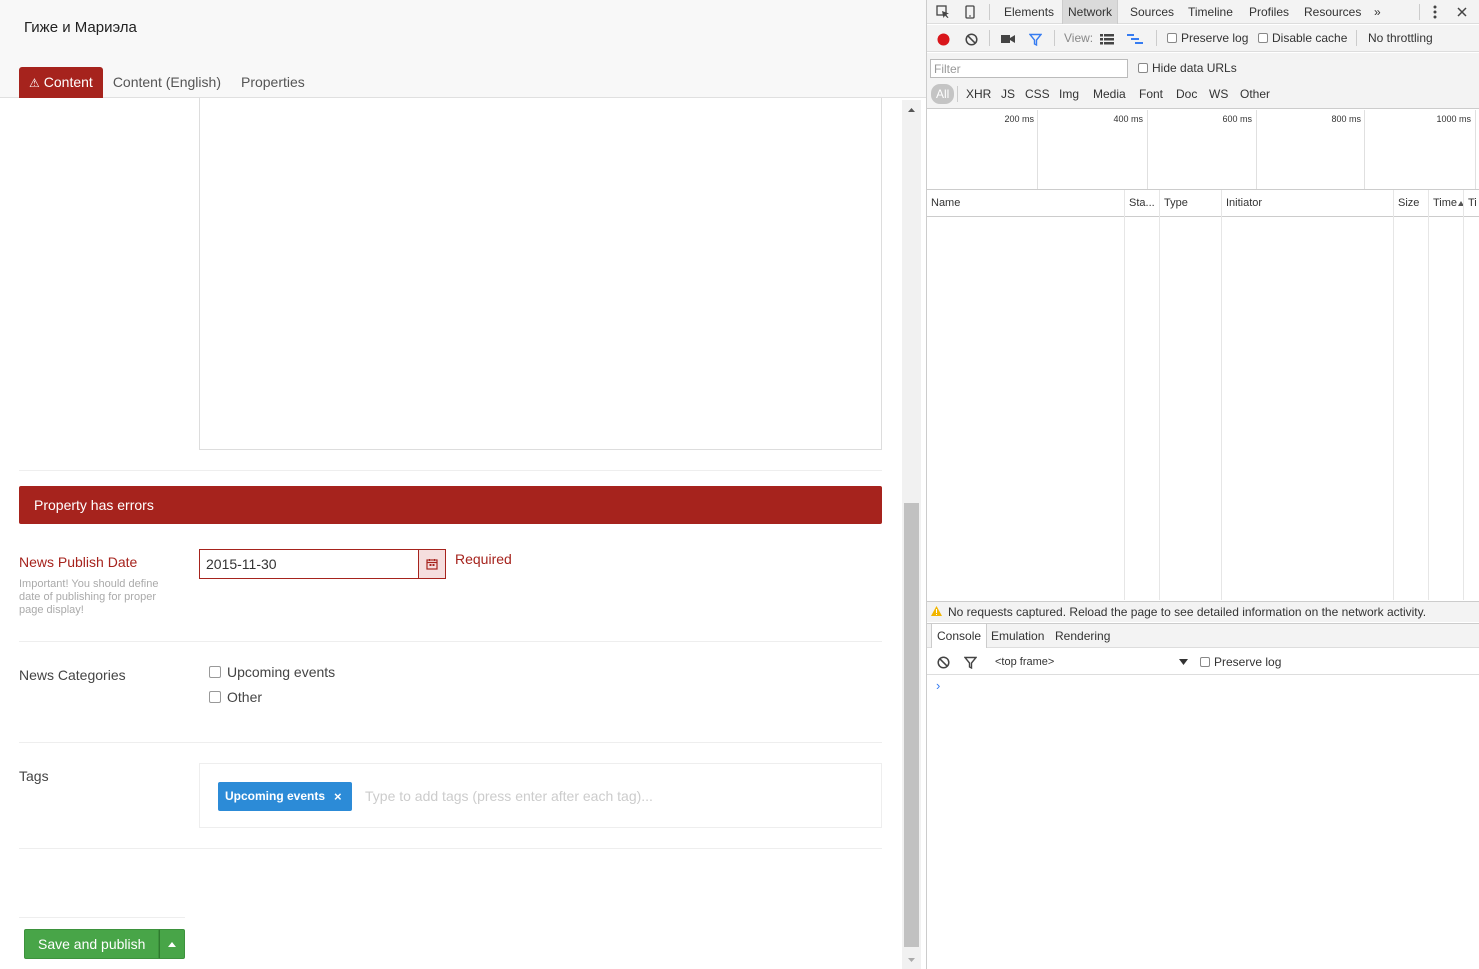 Image resolution: width=1479 pixels, height=969 pixels. Describe the element at coordinates (80, 27) in the screenshot. I see `page-title: Гиже и Мариэла` at that location.